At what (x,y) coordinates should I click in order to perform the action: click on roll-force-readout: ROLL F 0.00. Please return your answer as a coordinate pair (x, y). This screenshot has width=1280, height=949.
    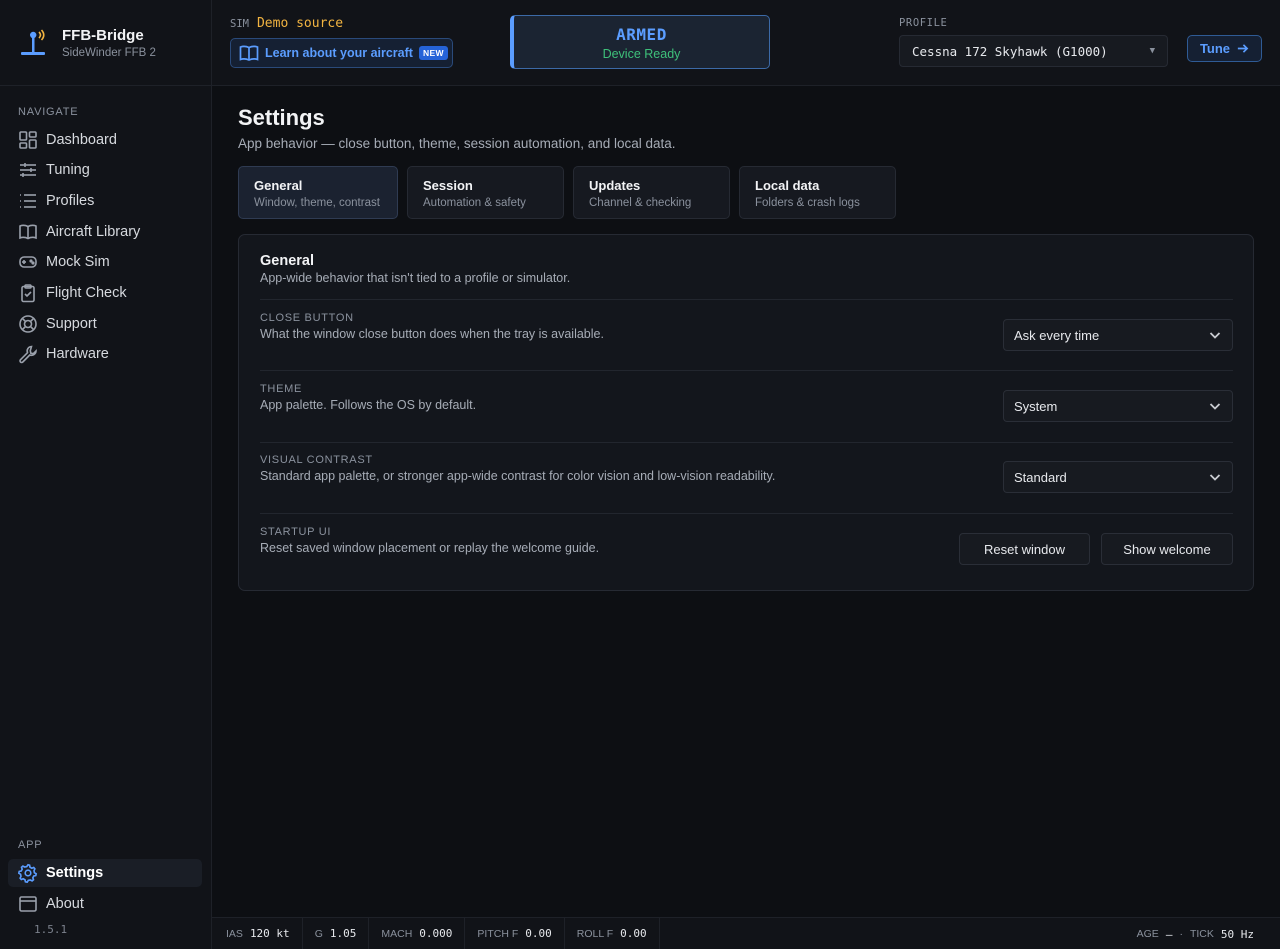
    Looking at the image, I should click on (612, 933).